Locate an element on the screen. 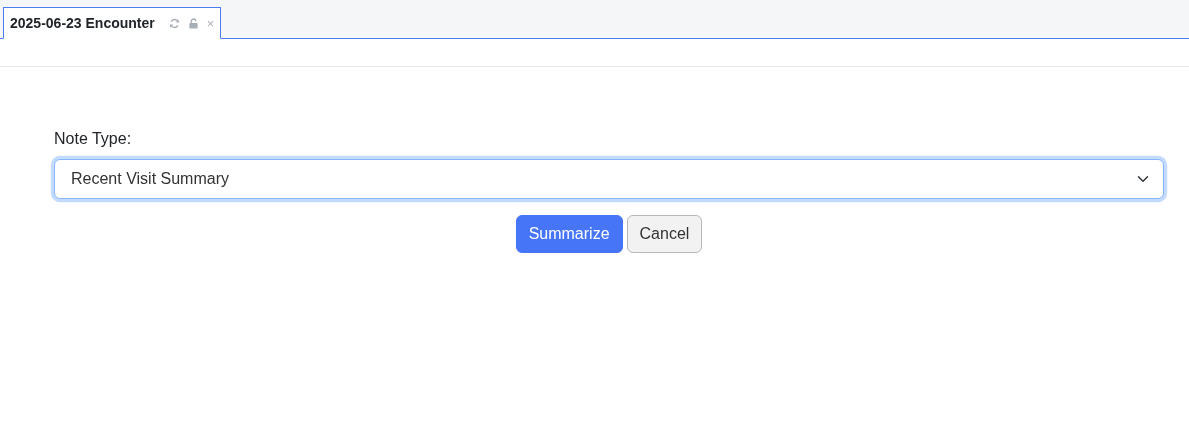 This screenshot has width=1189, height=429. tab: 2025-06-23 Encounter × is located at coordinates (112, 23).